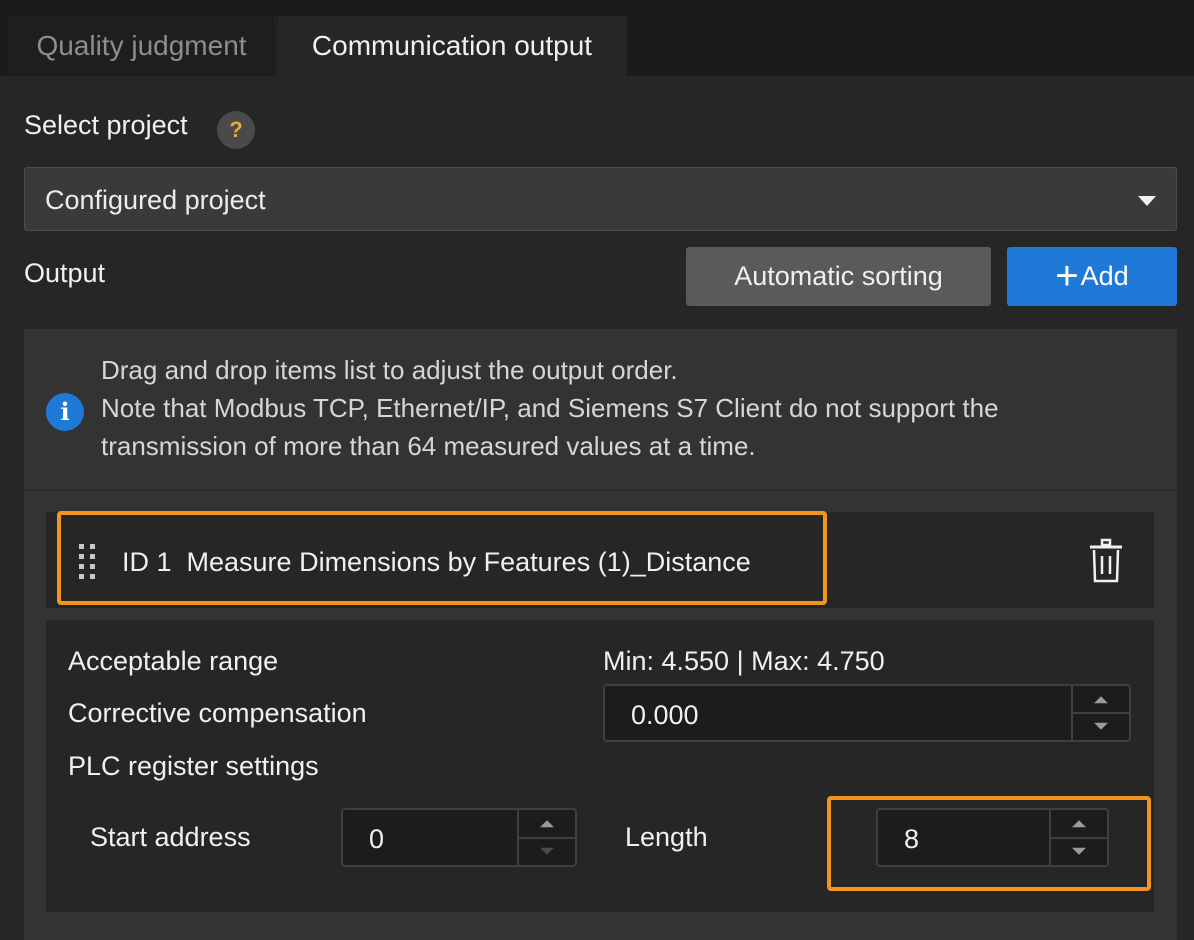 This screenshot has width=1194, height=940. What do you see at coordinates (442, 558) in the screenshot?
I see `item-highlight-box` at bounding box center [442, 558].